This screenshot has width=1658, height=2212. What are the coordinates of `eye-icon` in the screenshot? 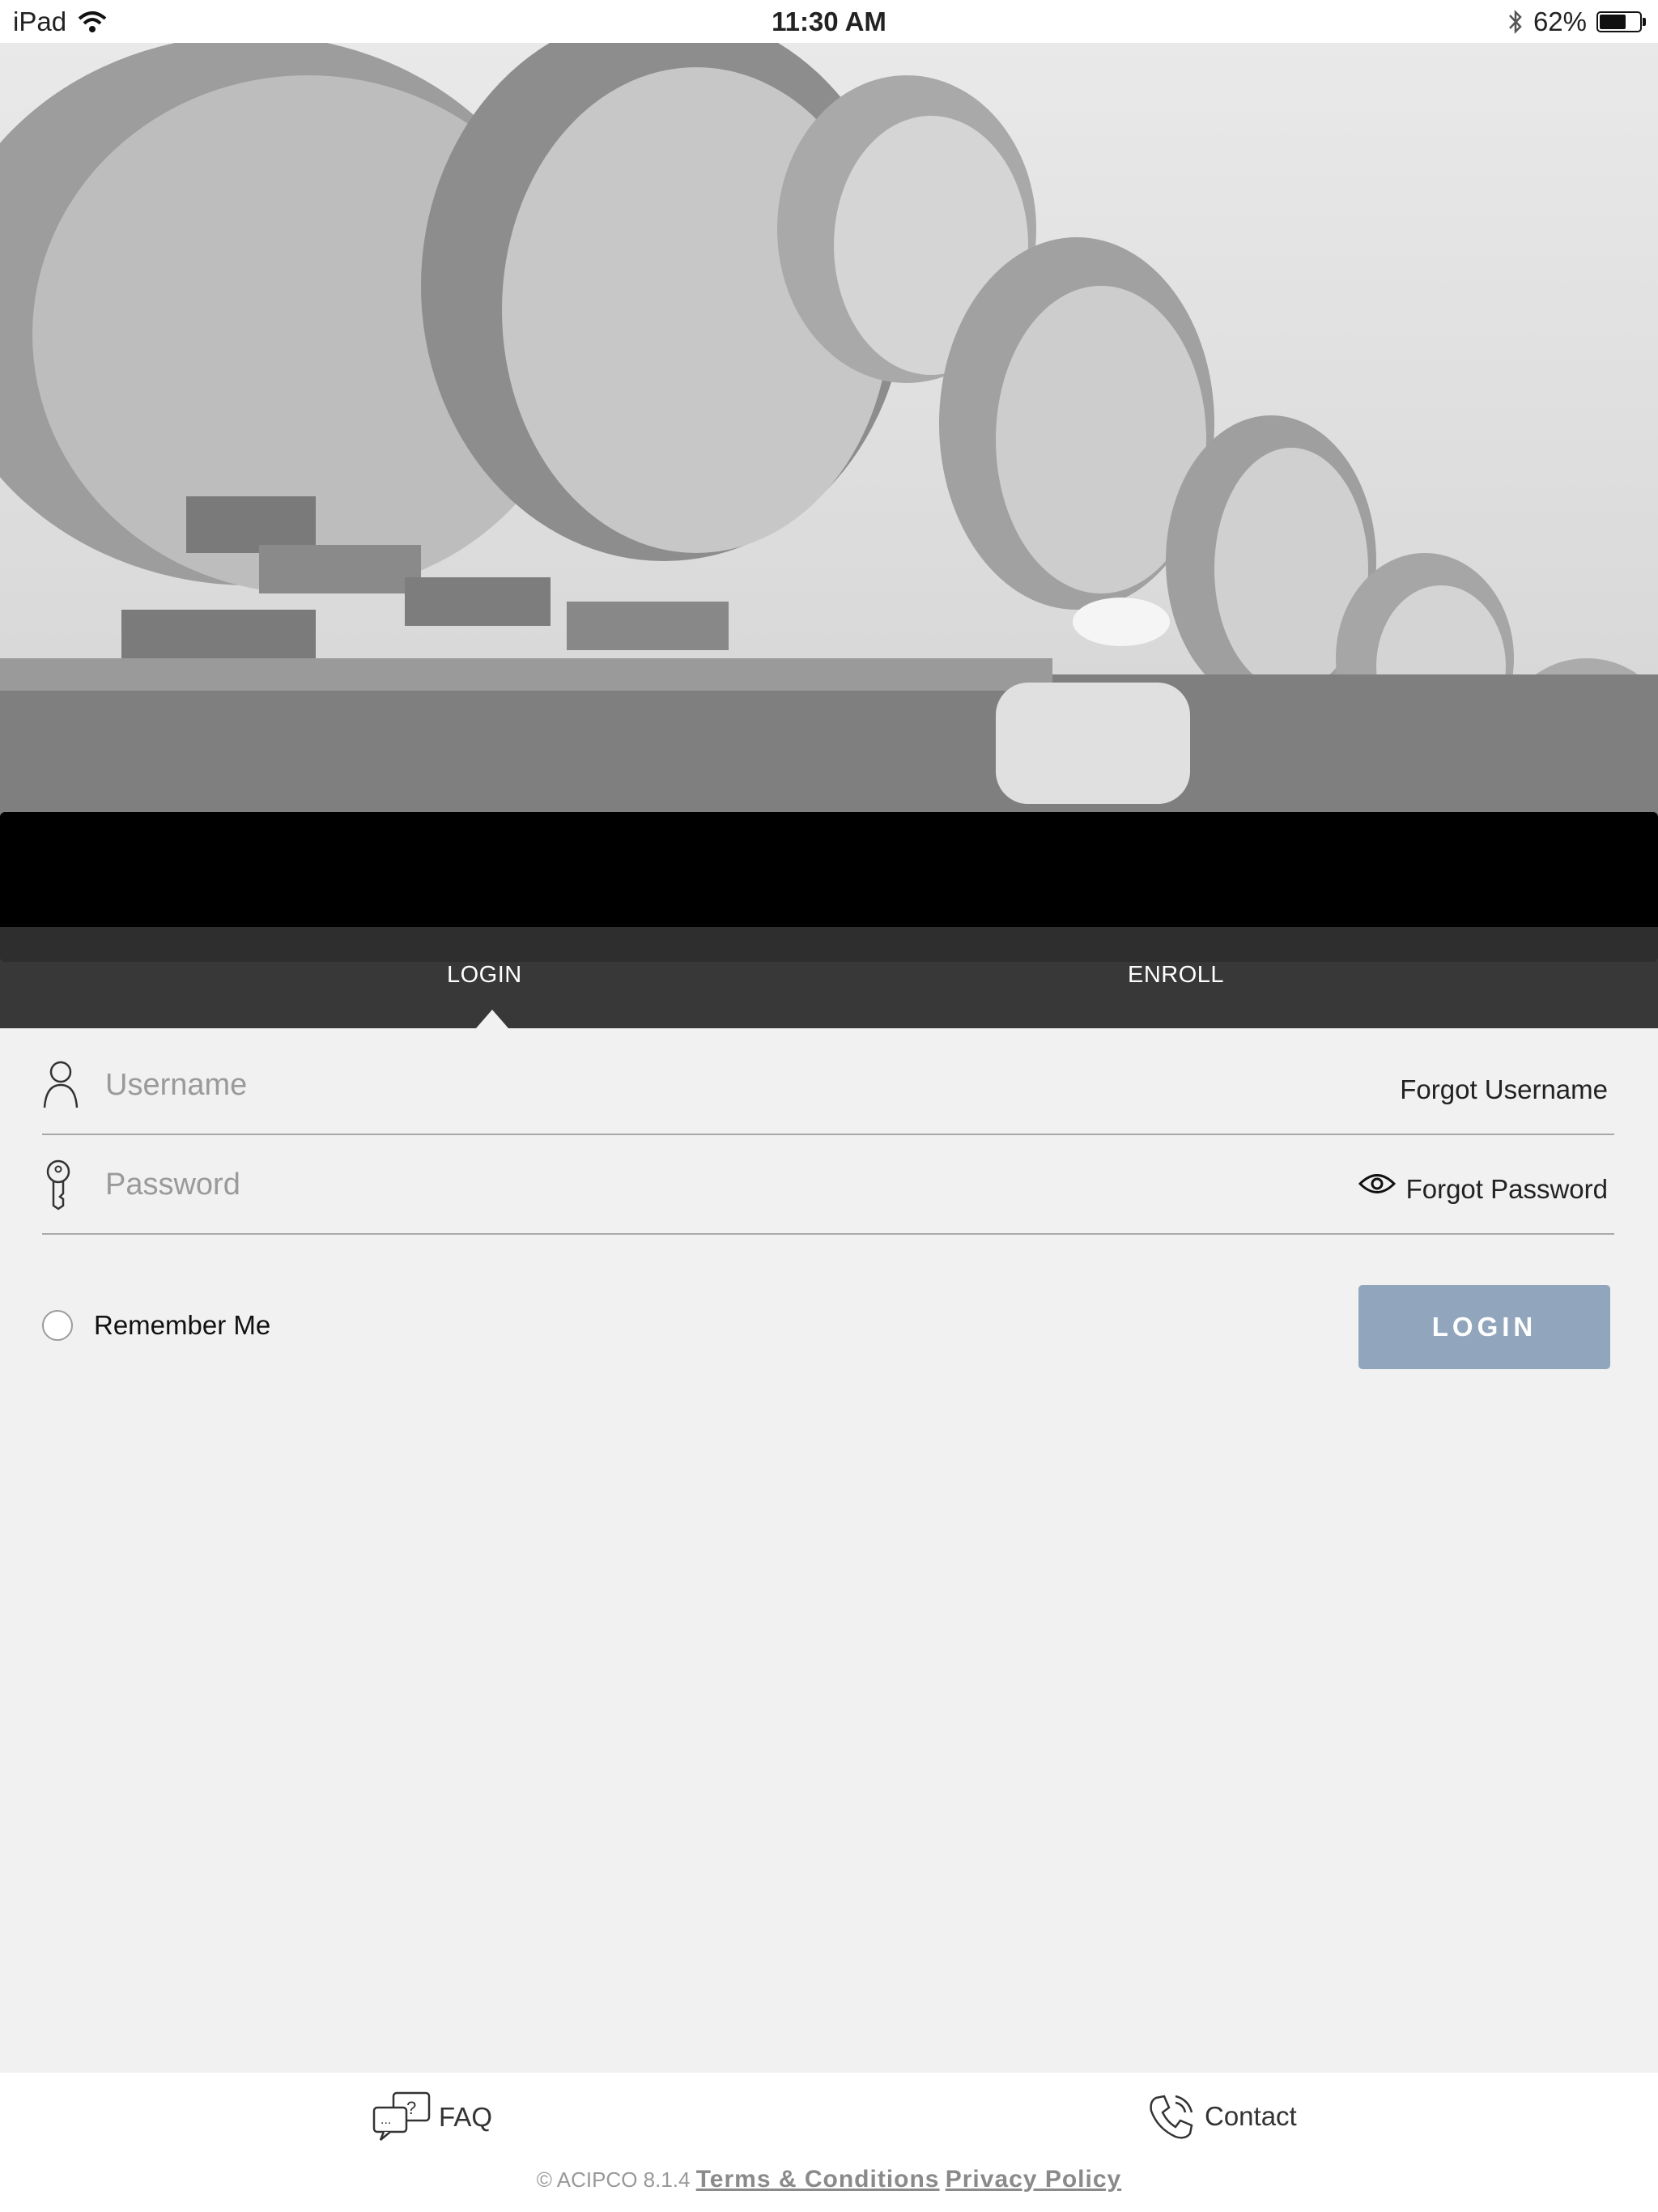 It's located at (1377, 1184).